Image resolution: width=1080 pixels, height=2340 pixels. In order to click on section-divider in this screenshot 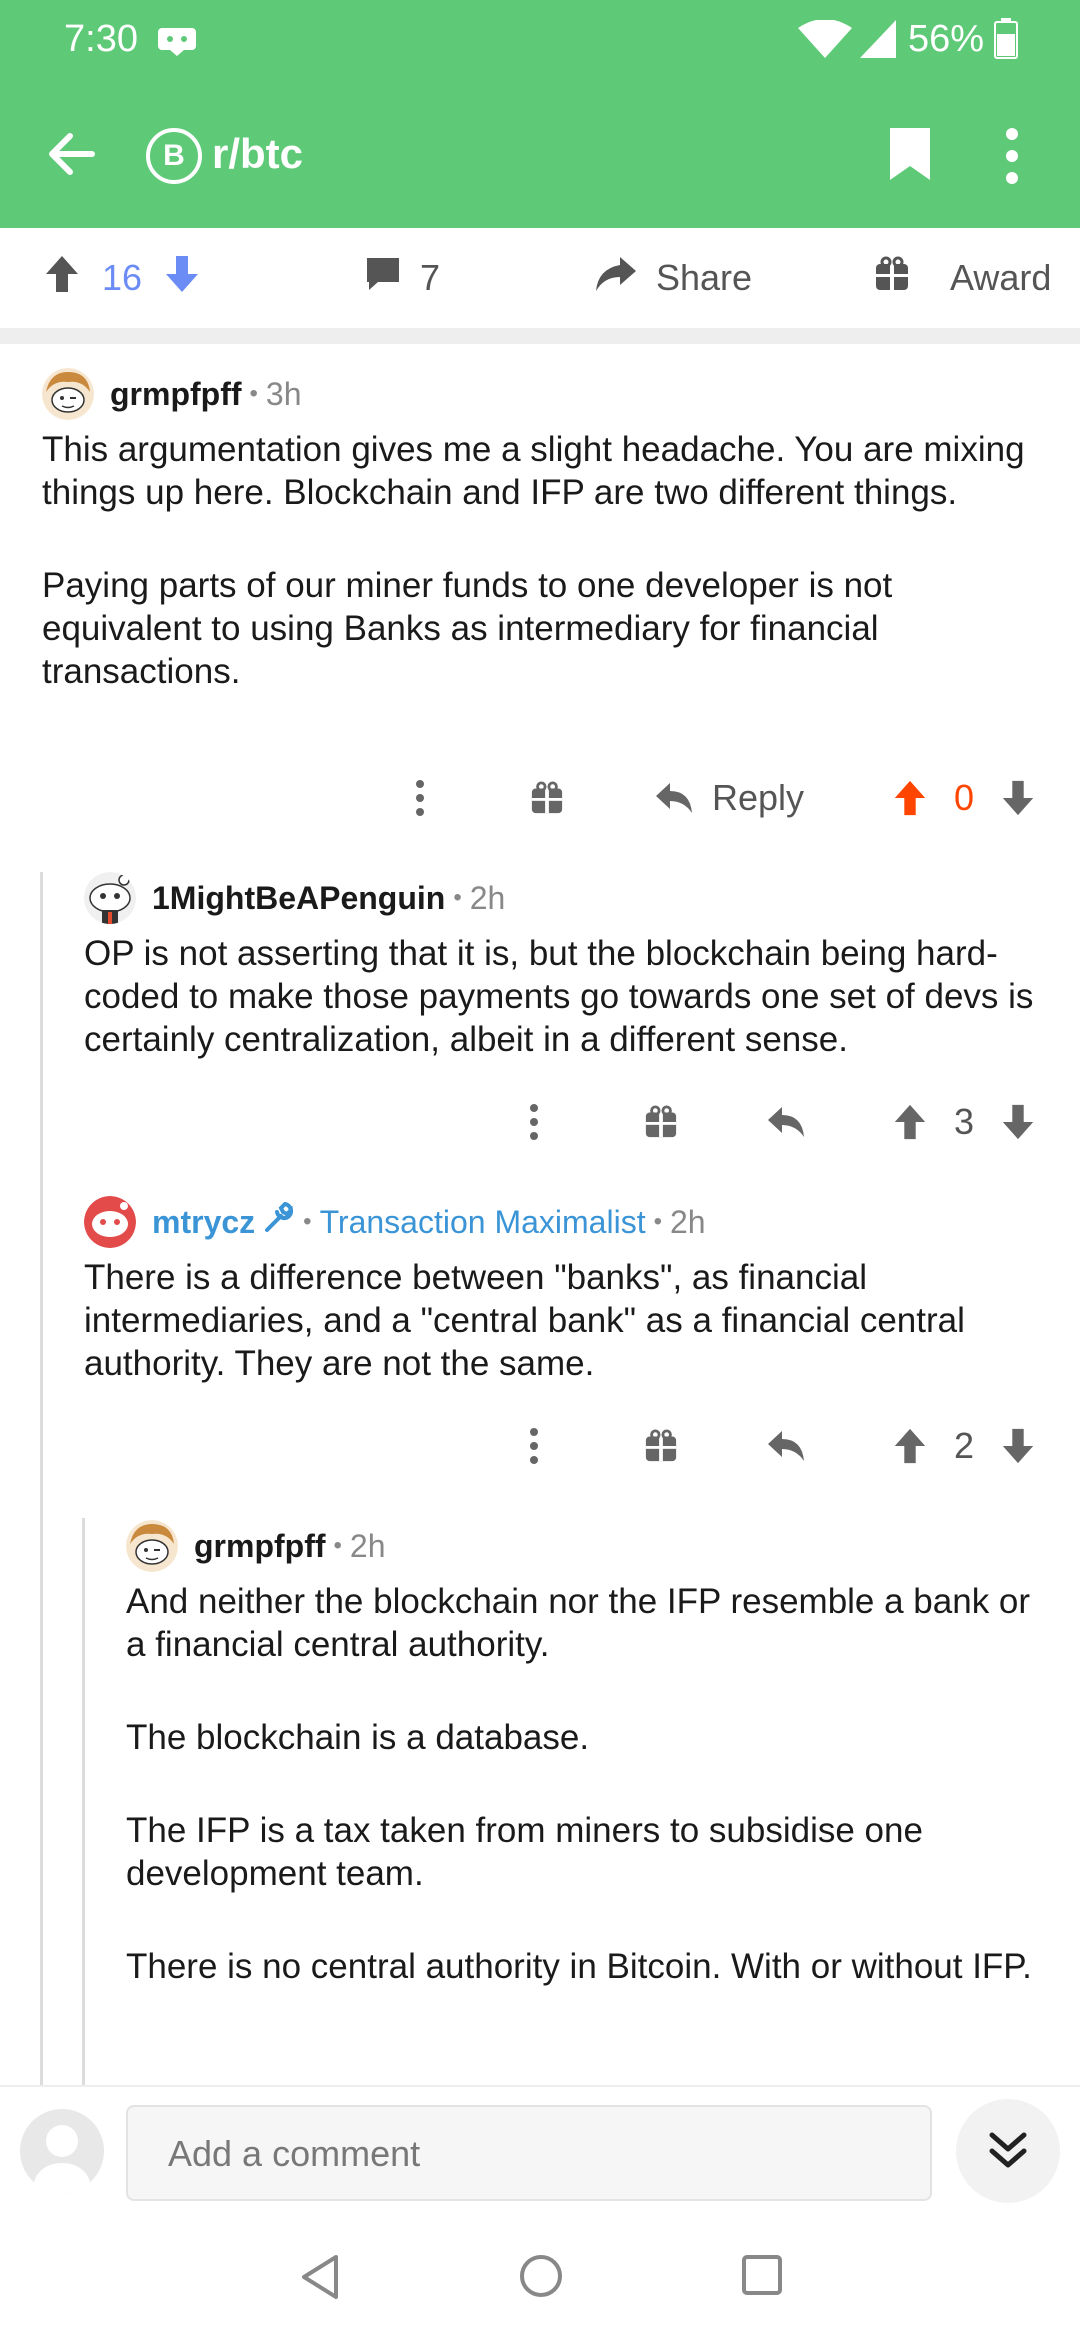, I will do `click(540, 336)`.